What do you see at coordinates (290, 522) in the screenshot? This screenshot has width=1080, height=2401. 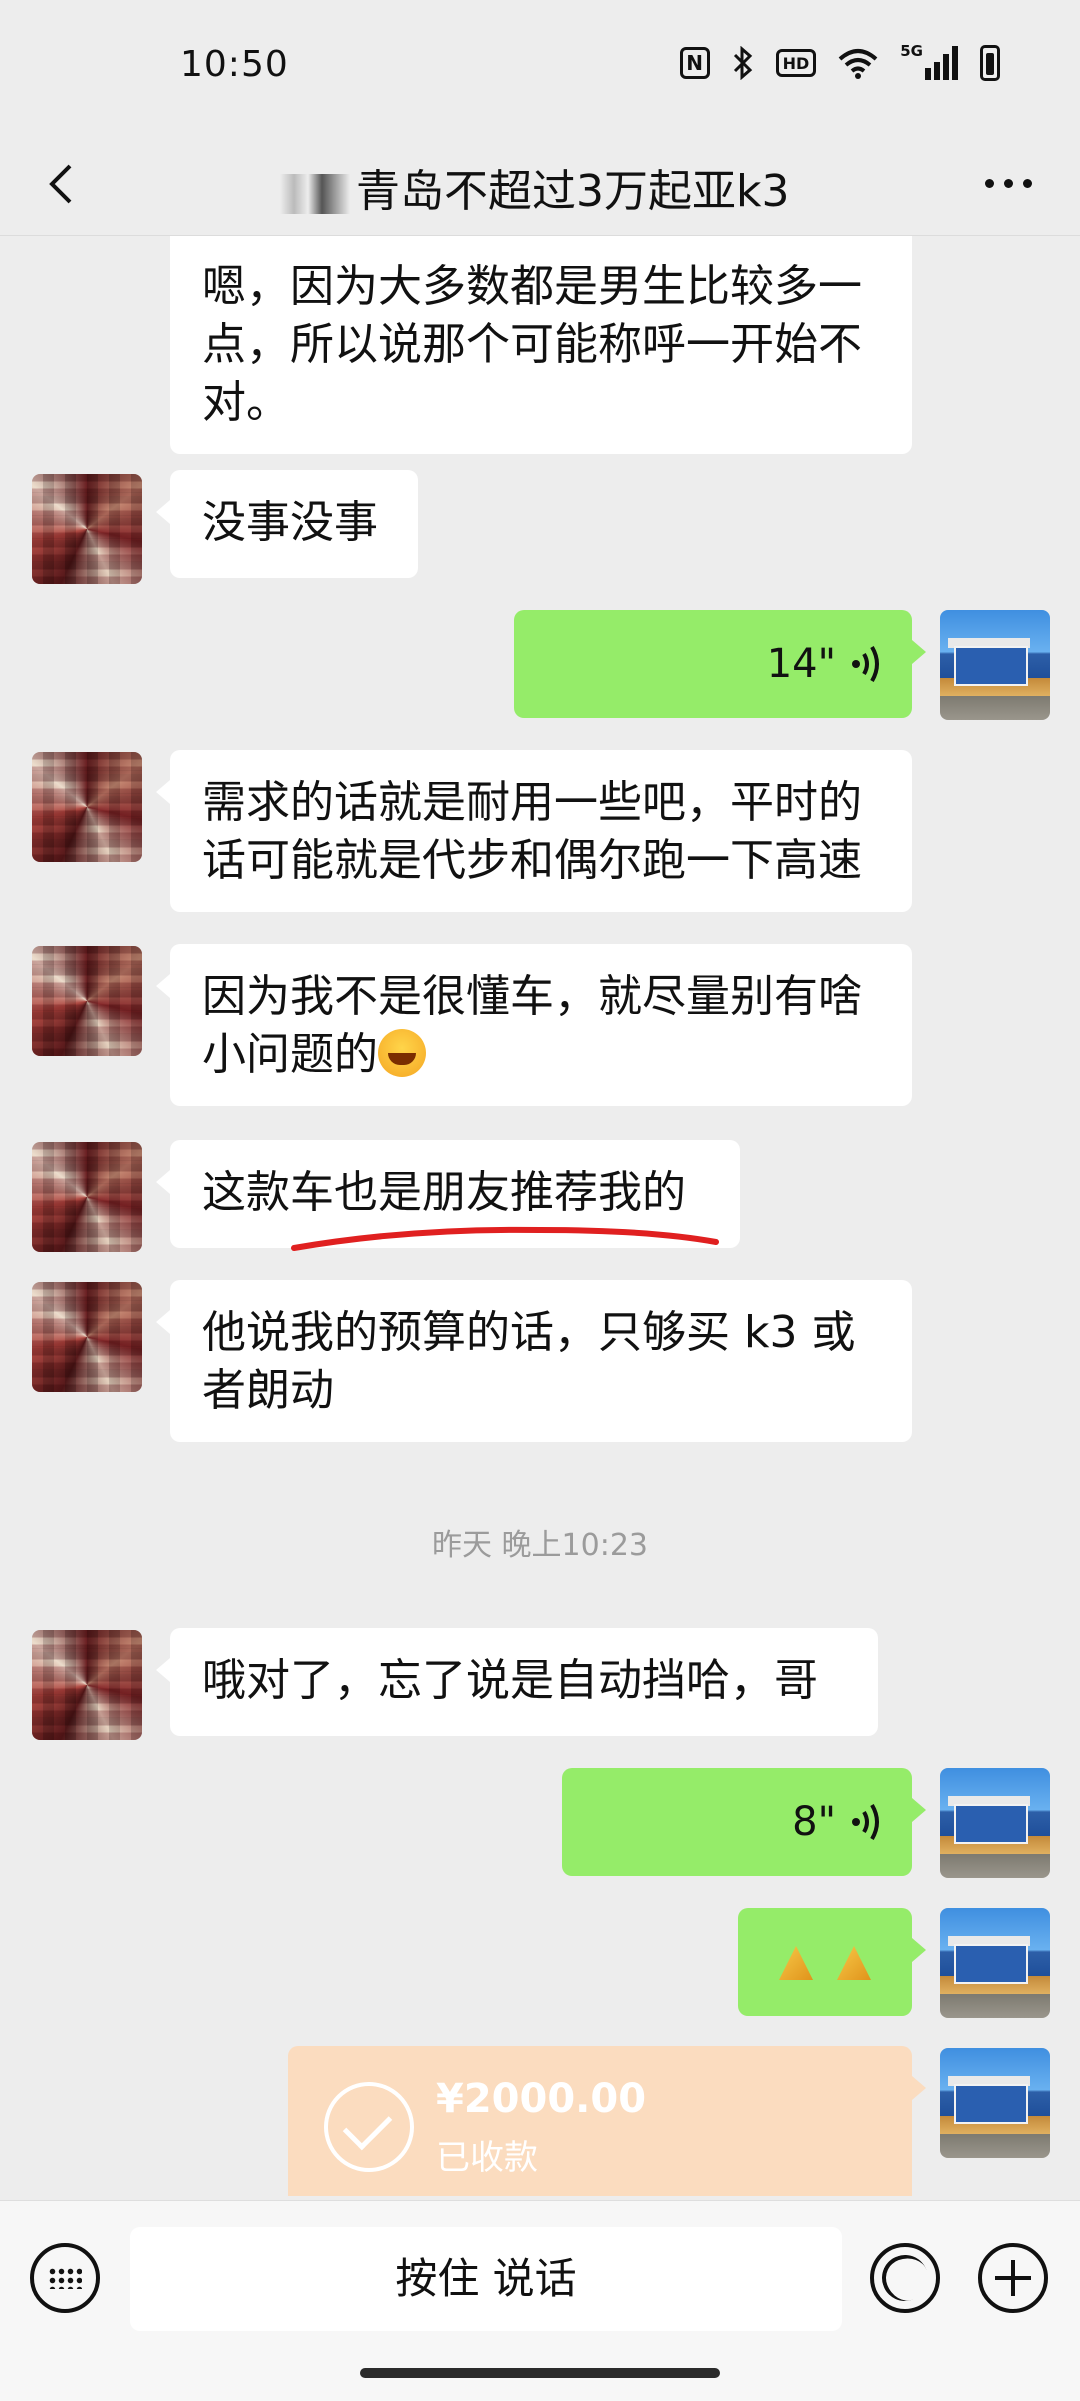 I see `message-text: 没事没事` at bounding box center [290, 522].